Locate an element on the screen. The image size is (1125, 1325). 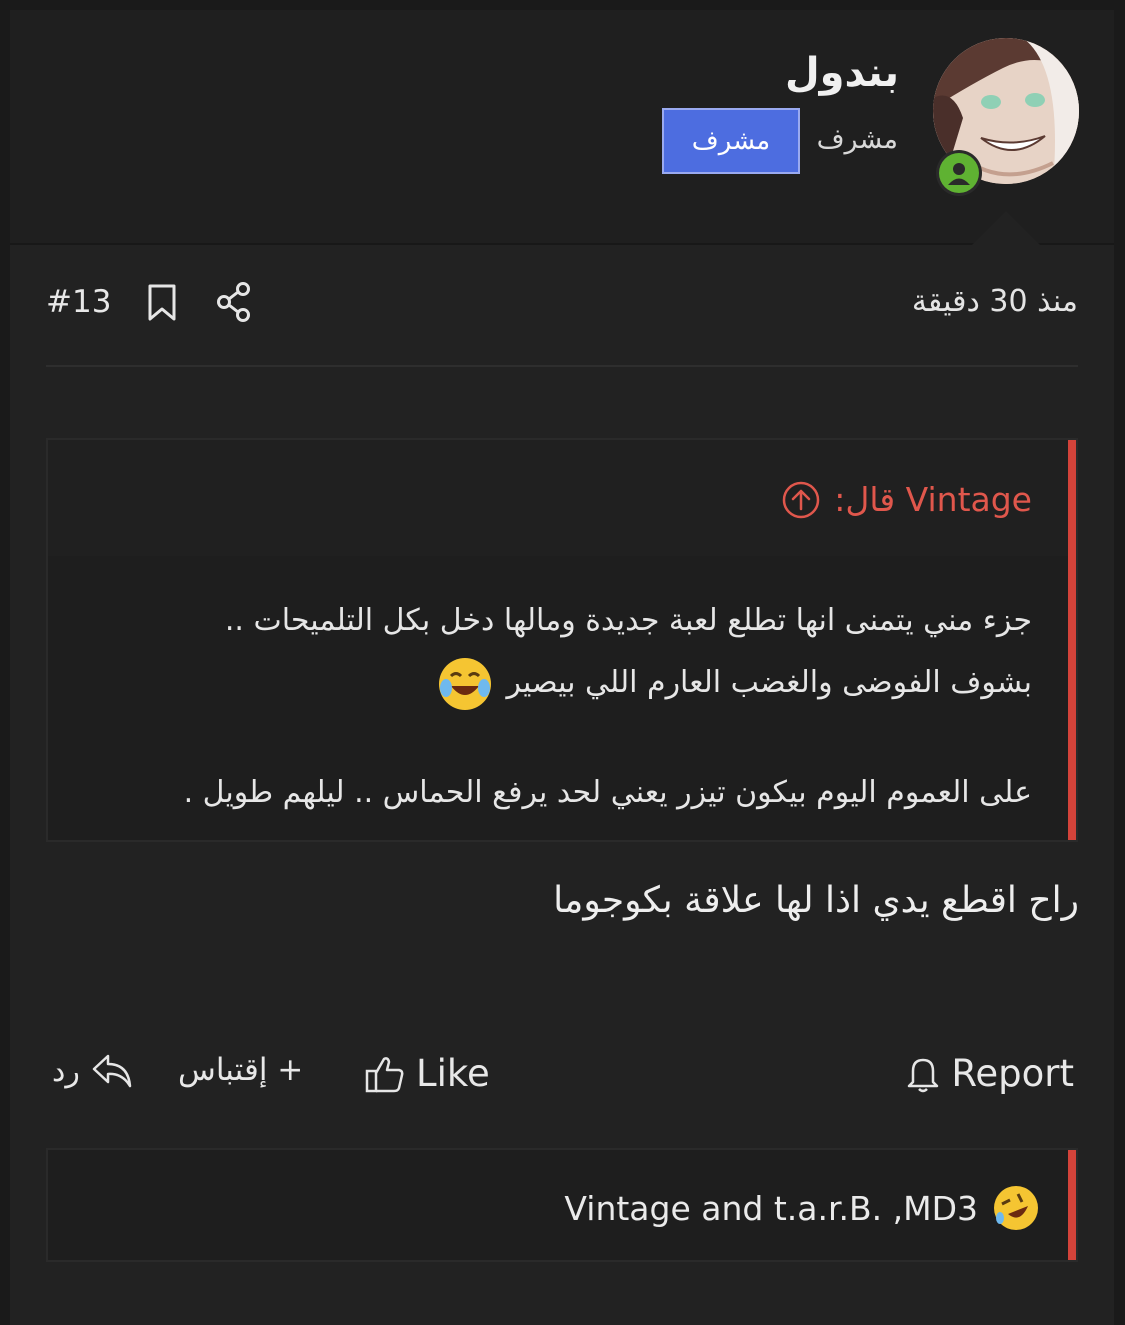
quote-button: + إقتباس is located at coordinates (240, 1070).